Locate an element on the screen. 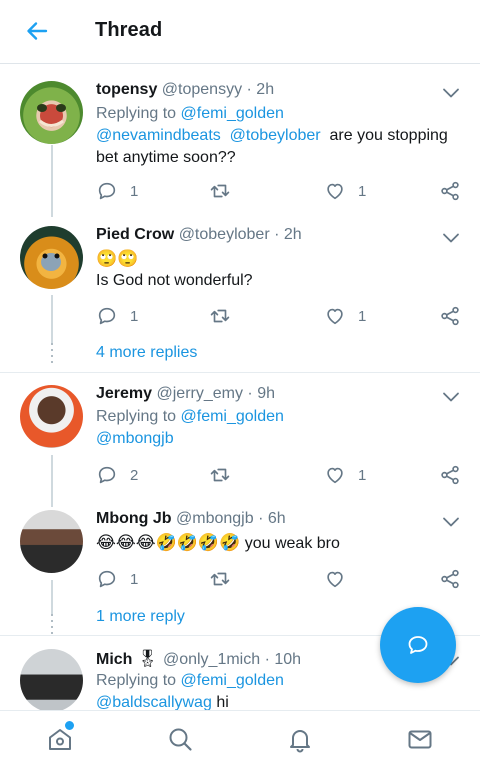 The image size is (480, 766). more-replies-link: 4 more replies is located at coordinates (146, 353).